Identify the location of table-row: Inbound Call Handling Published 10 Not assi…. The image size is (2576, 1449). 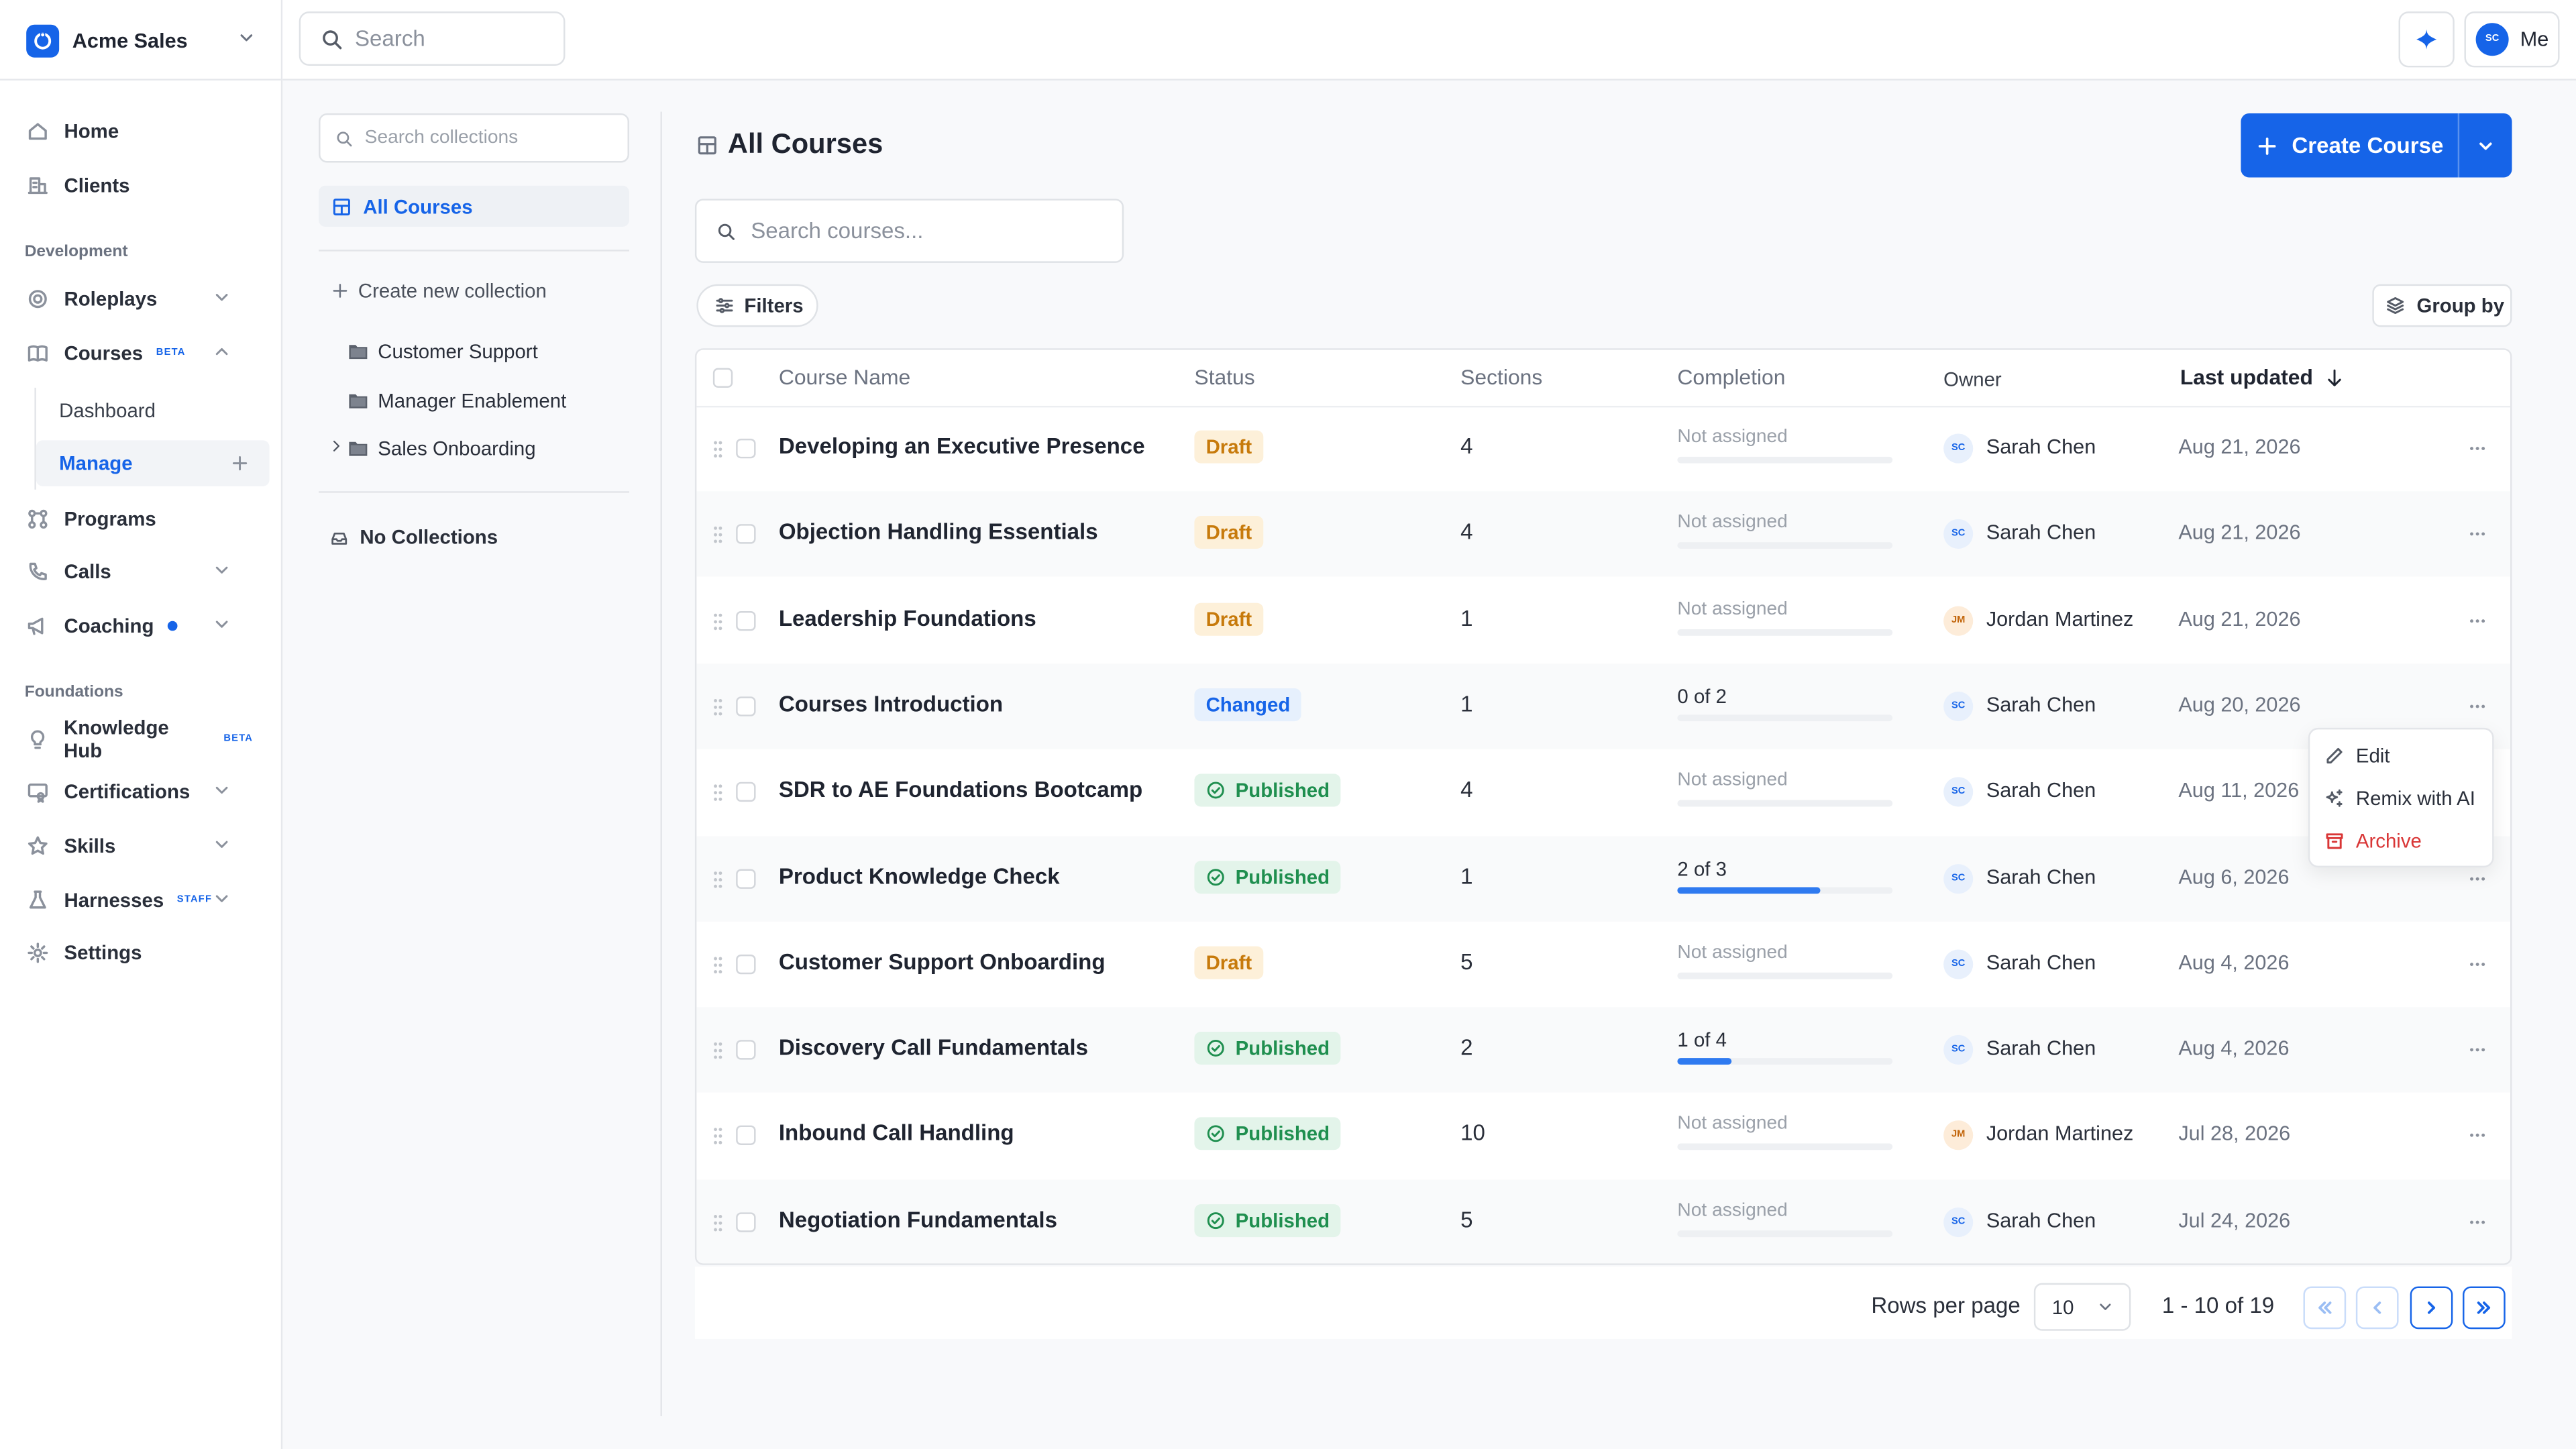
(1603, 1136).